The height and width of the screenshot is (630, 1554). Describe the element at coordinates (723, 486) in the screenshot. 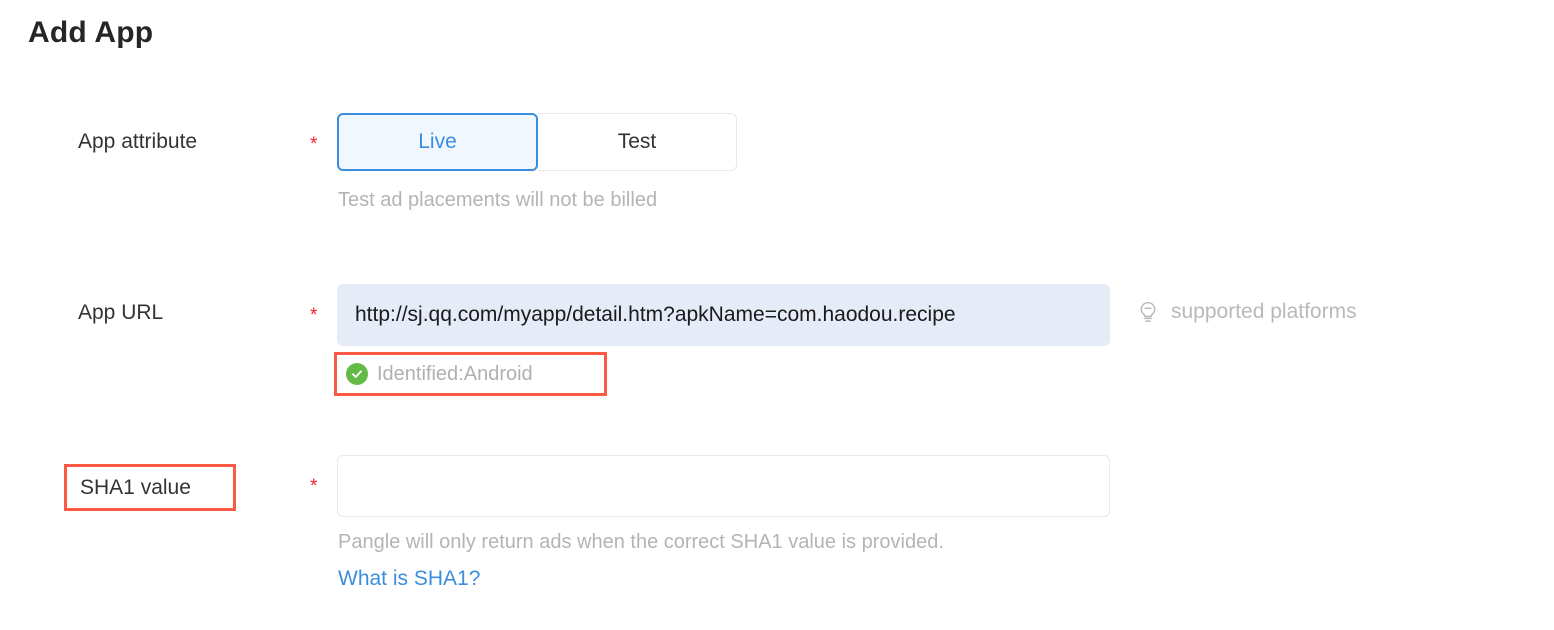

I see `sha1-value-input` at that location.